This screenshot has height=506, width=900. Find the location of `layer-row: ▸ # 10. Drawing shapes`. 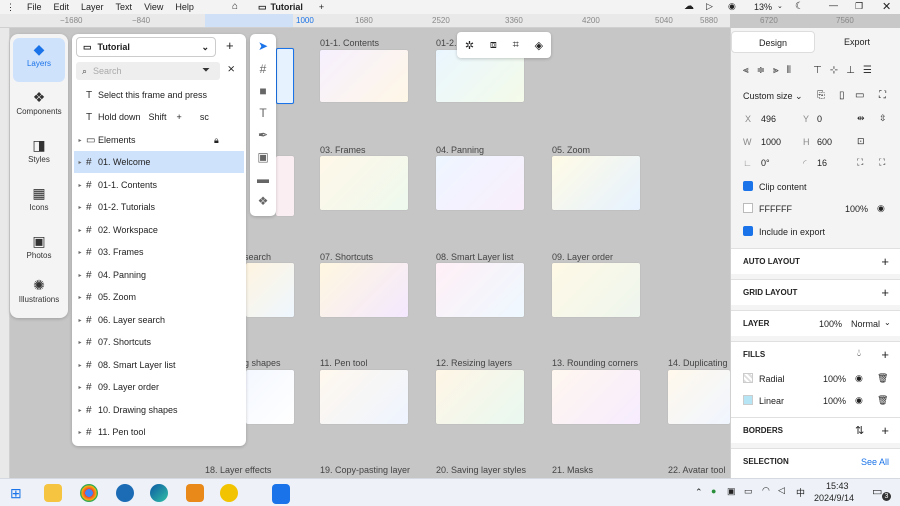

layer-row: ▸ # 10. Drawing shapes is located at coordinates (159, 410).